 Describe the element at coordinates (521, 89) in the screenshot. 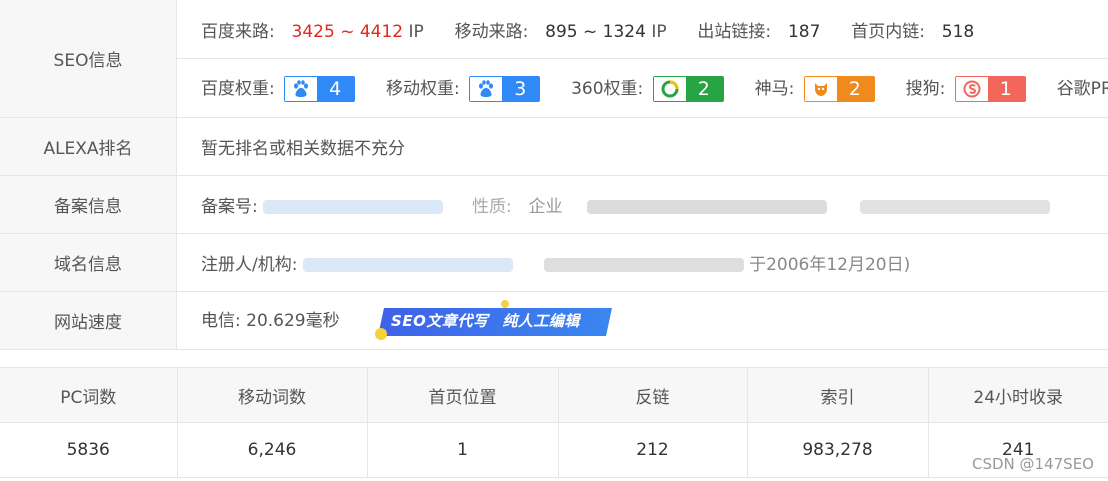

I see `mobile-weight-value: 3` at that location.